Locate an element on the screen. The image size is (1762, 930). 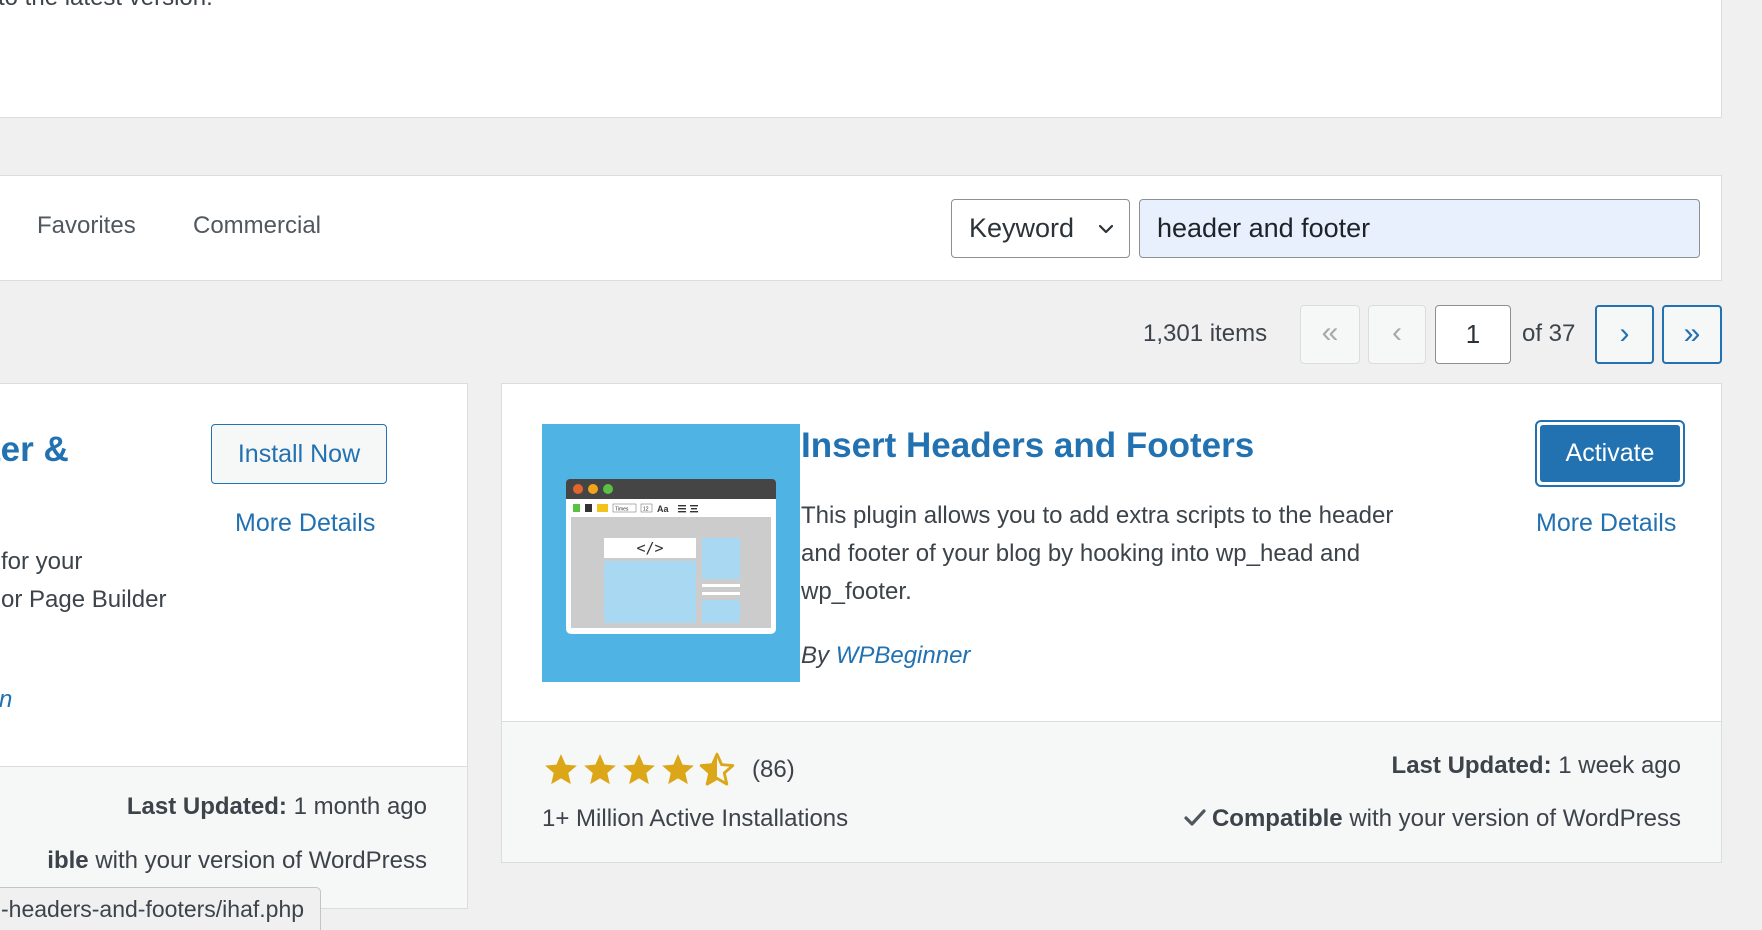
plugin-author: By WPBeginner is located at coordinates (885, 656).